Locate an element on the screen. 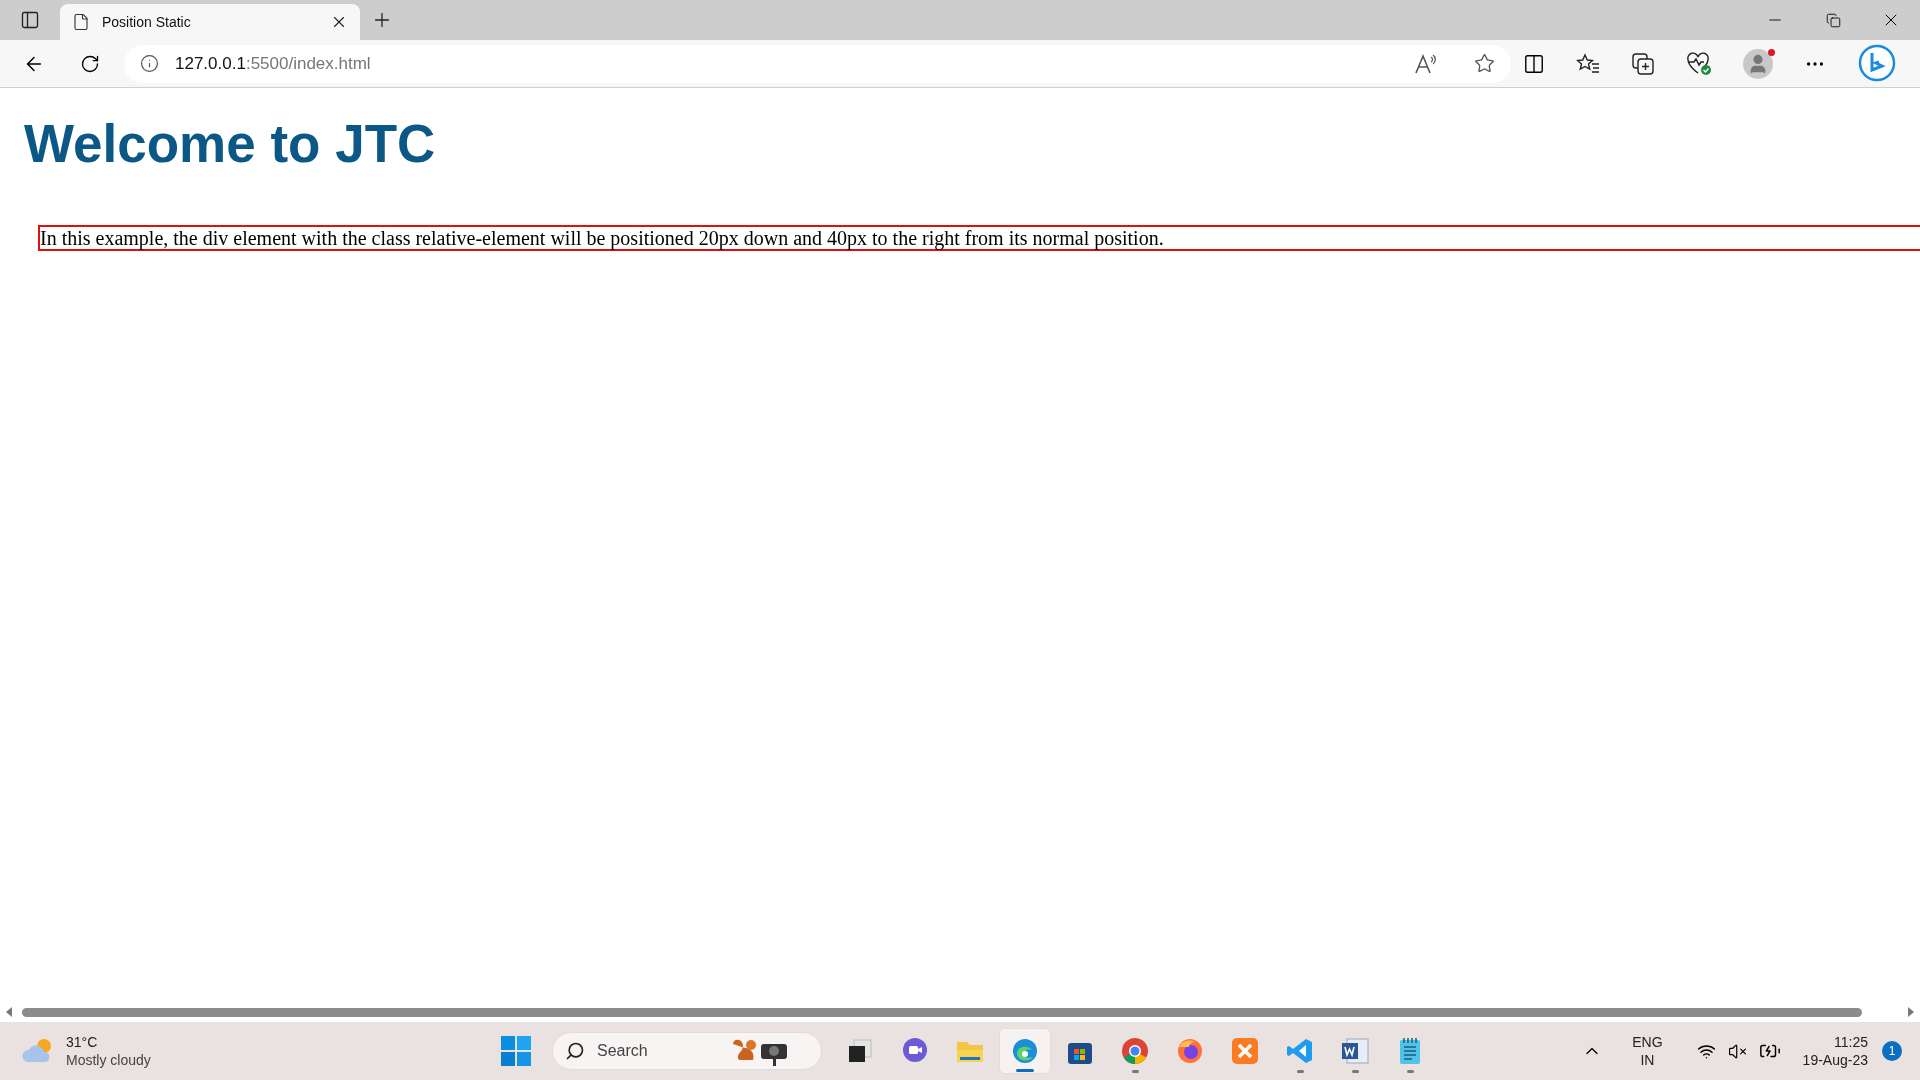  positioned-div: In this example, the div element with the class relative-element will be positioned 20px down and 40px to the right from its normal position. is located at coordinates (979, 237).